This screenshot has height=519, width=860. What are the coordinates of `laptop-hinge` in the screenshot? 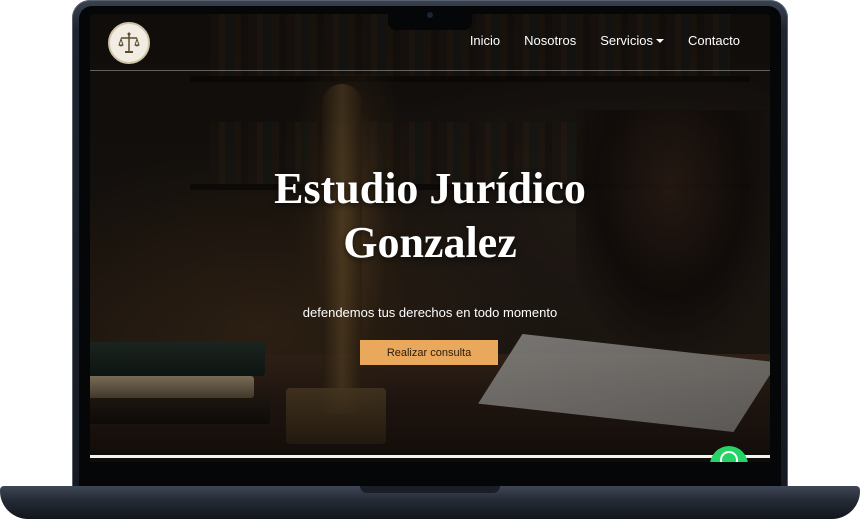 It's located at (430, 489).